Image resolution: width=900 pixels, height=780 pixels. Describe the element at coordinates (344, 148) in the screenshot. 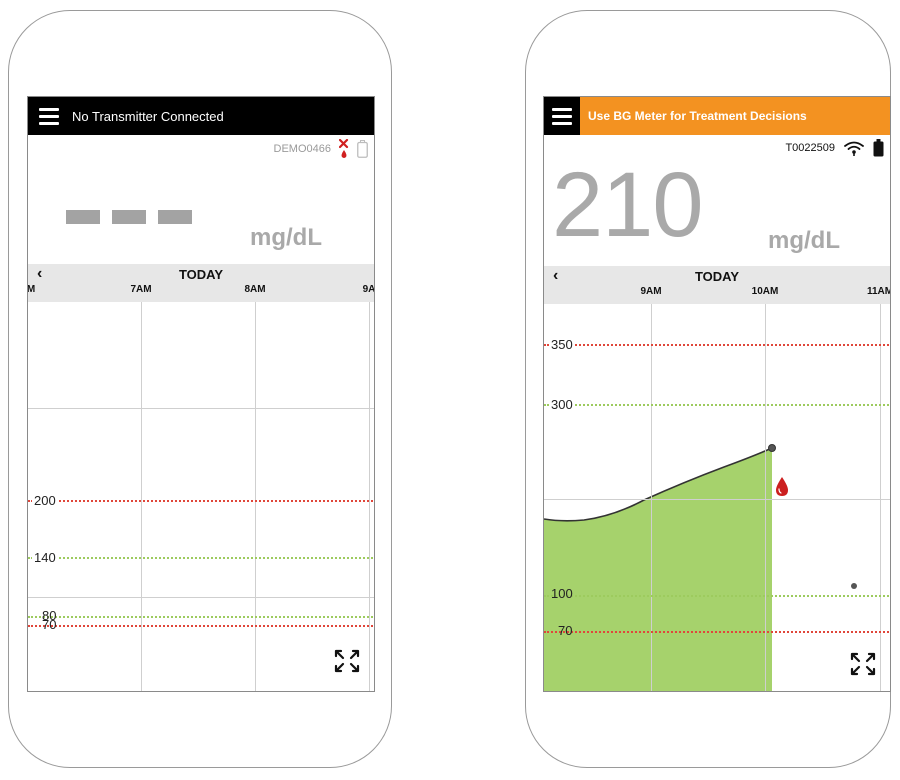

I see `sensor-error-icon` at that location.